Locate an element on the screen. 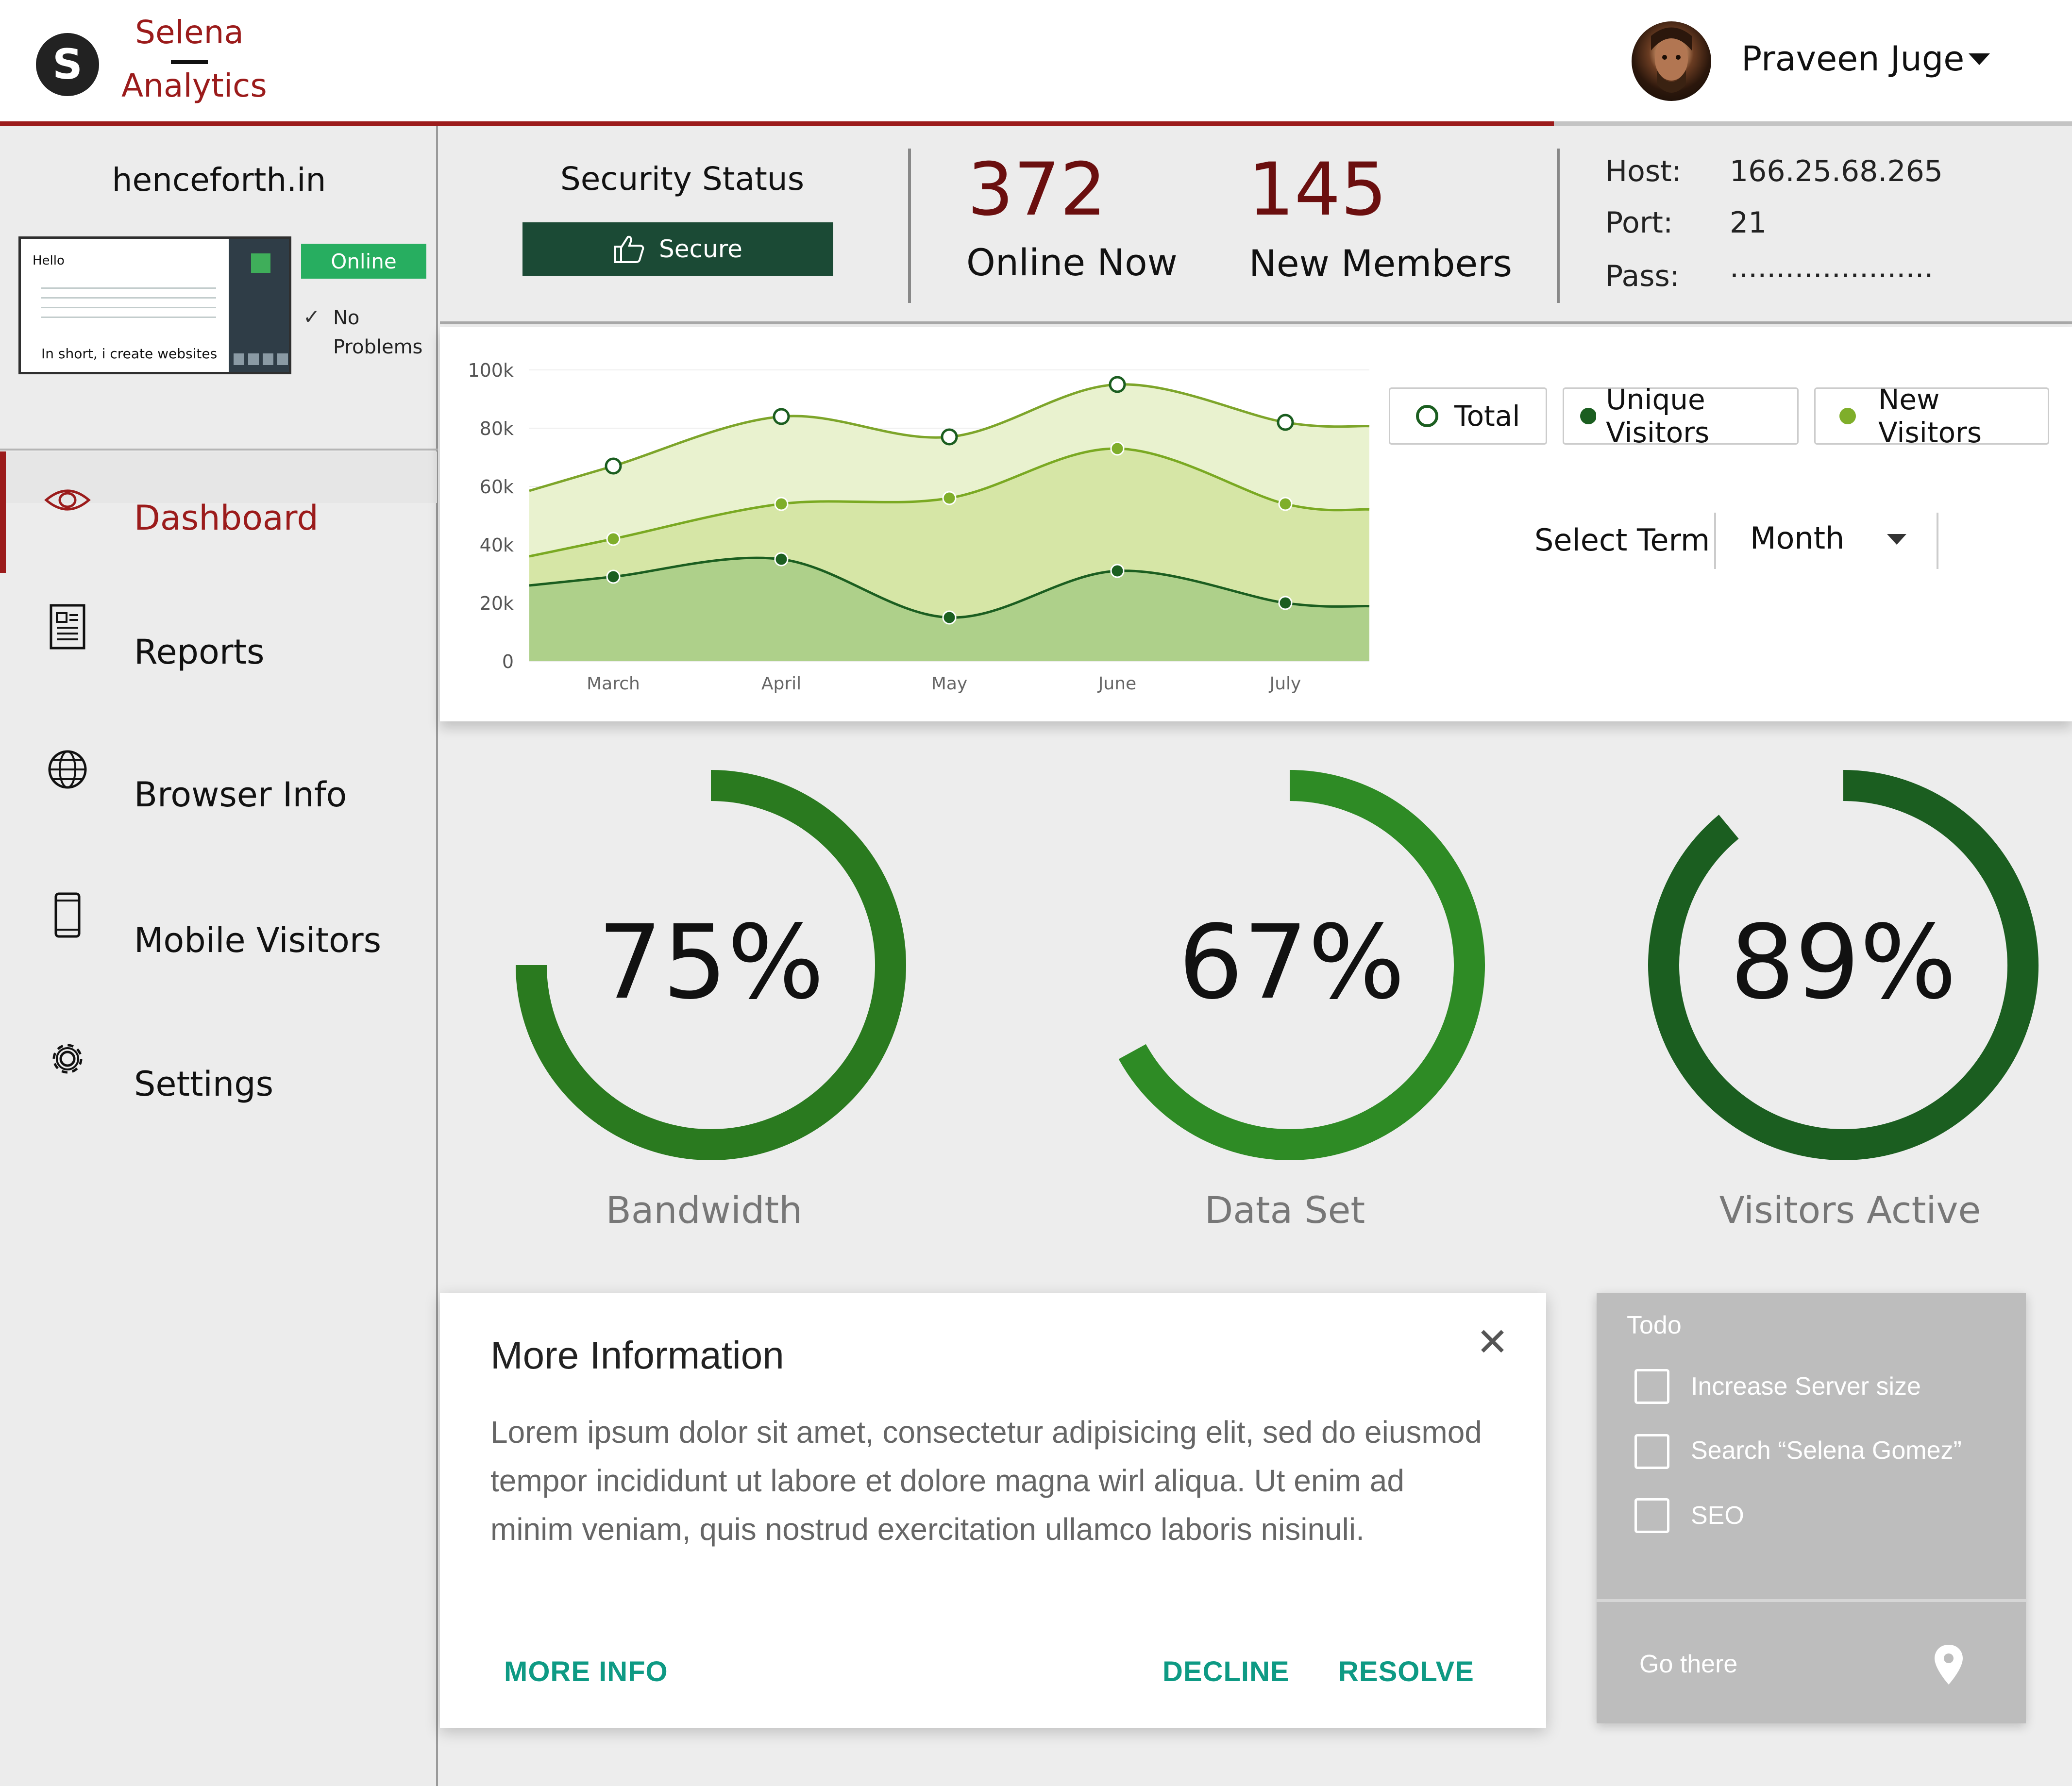 The height and width of the screenshot is (1786, 2072). legend-total: Total is located at coordinates (1468, 416).